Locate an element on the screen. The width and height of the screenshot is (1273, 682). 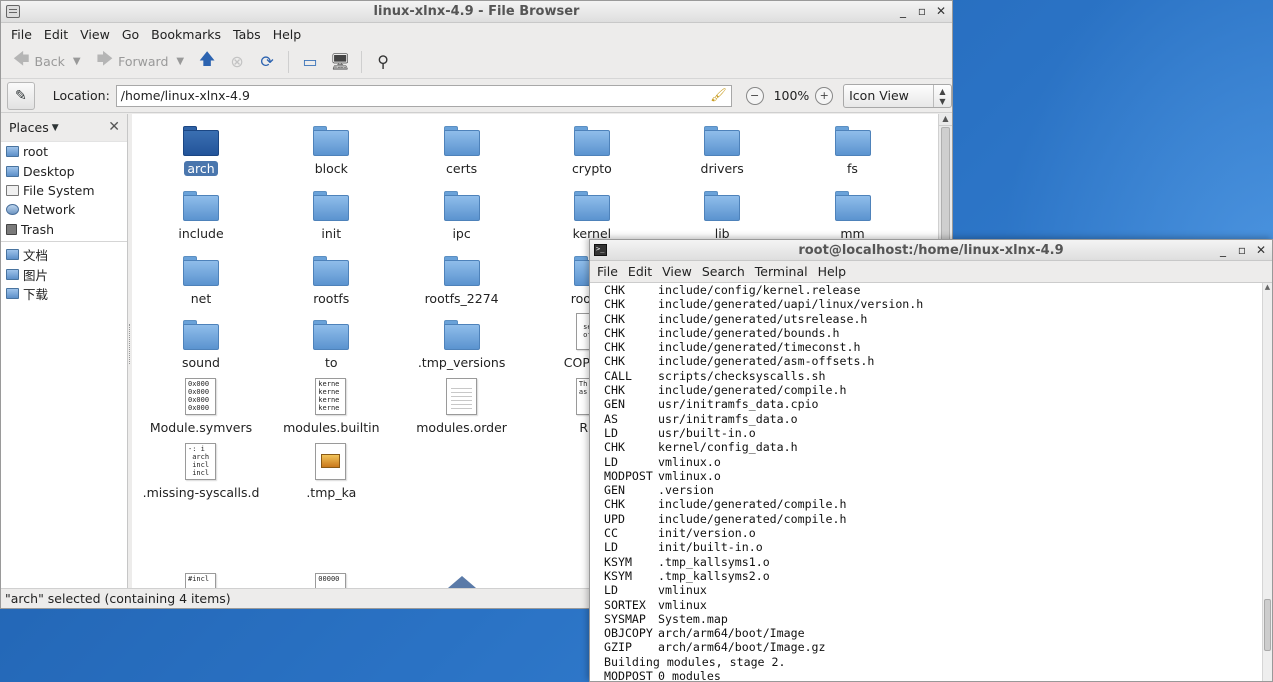
sidebar-item-3: Network is located at coordinates (64, 209).